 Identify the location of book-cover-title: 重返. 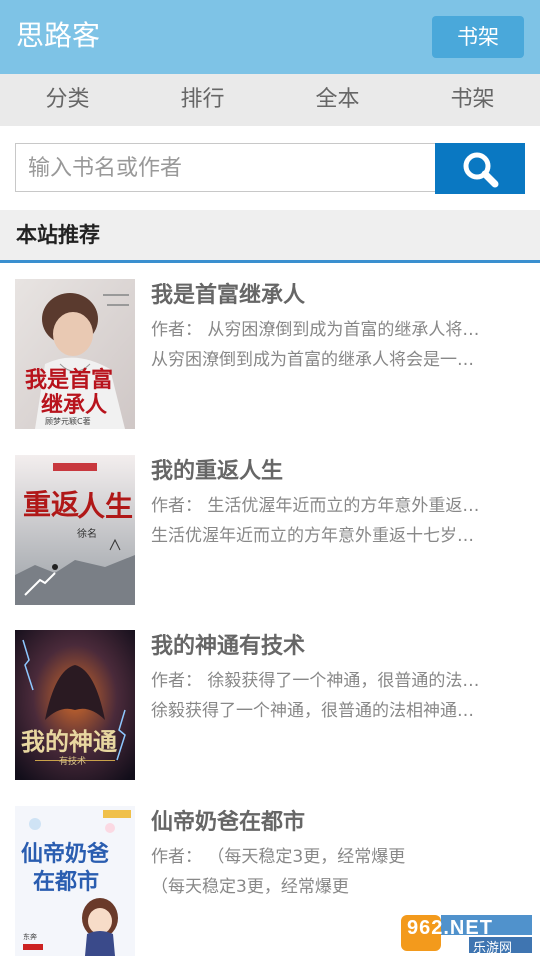
(51, 504).